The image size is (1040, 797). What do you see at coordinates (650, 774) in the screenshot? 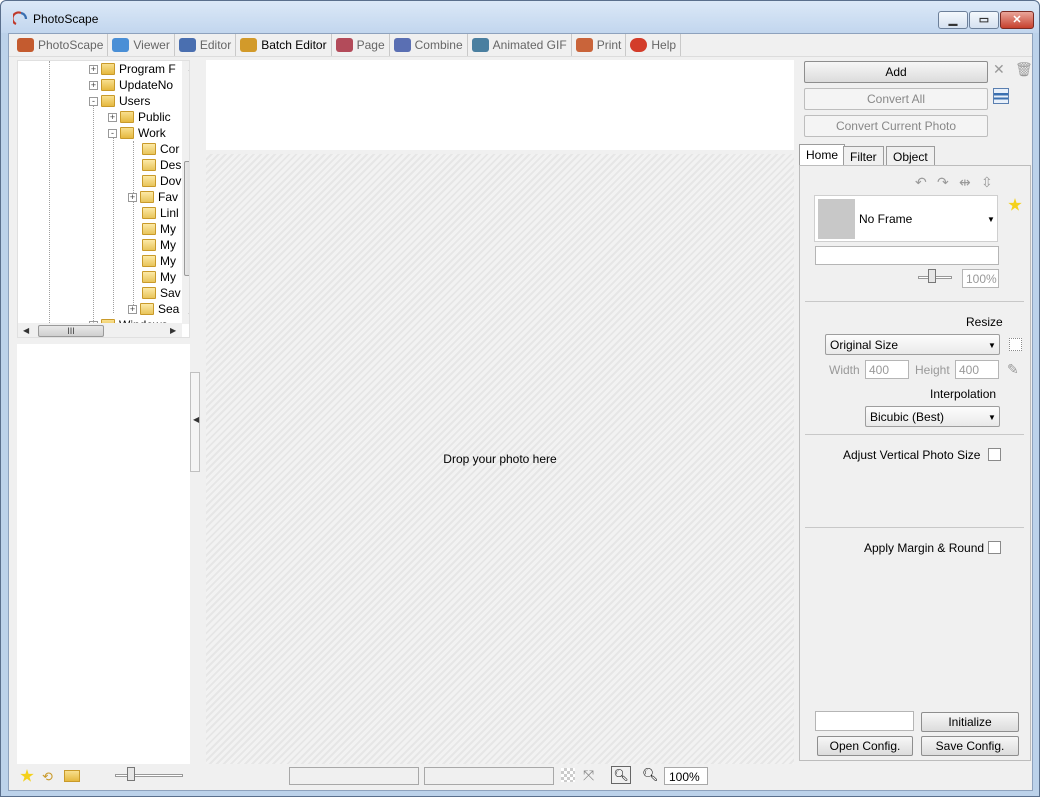
I see `zoom-icon: 🔍︎` at bounding box center [650, 774].